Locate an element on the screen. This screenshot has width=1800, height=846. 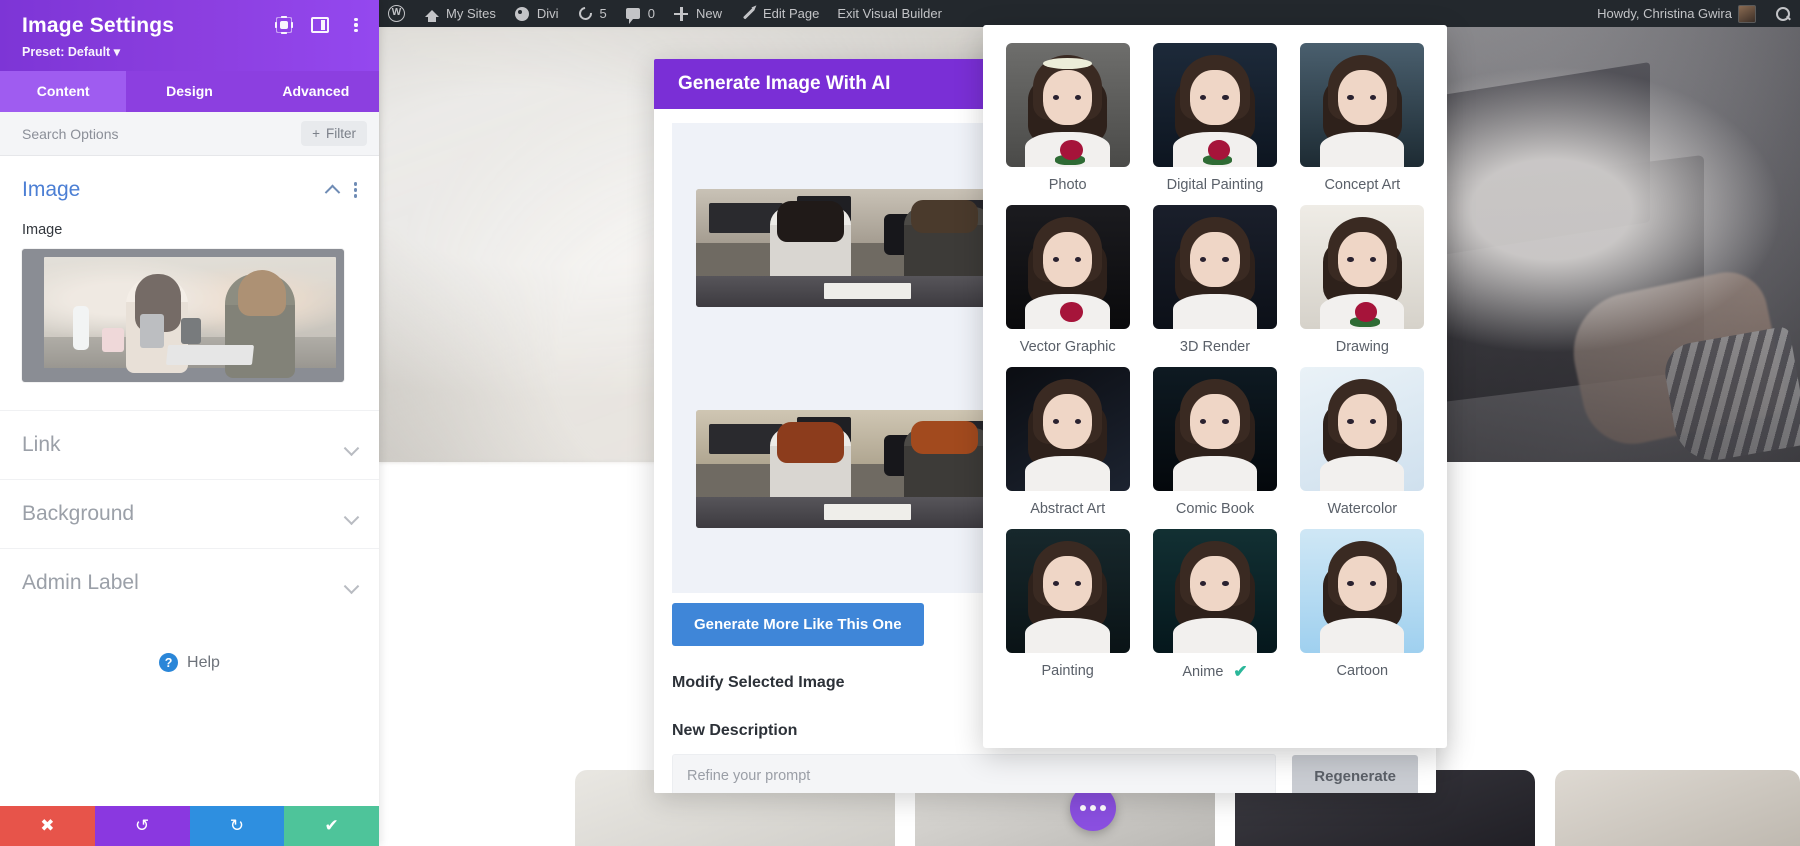
tab-content: Content is located at coordinates (63, 91).